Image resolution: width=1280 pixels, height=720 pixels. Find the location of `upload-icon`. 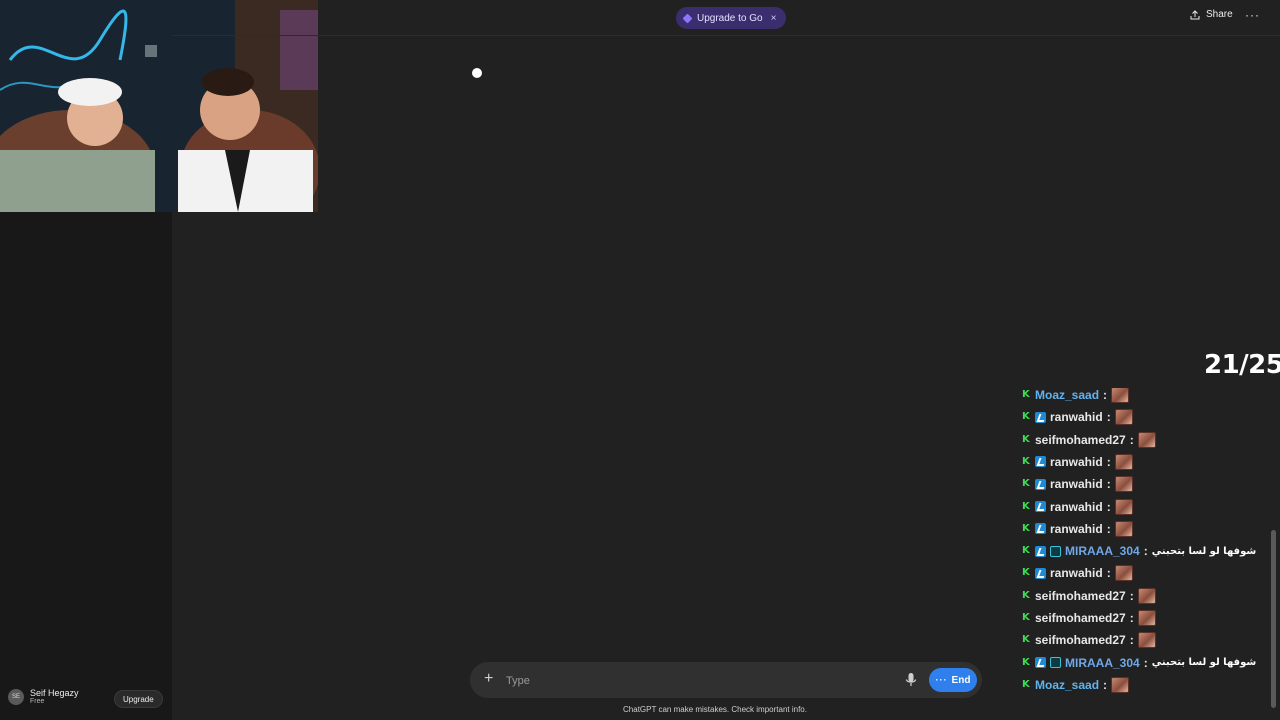

upload-icon is located at coordinates (1195, 14).